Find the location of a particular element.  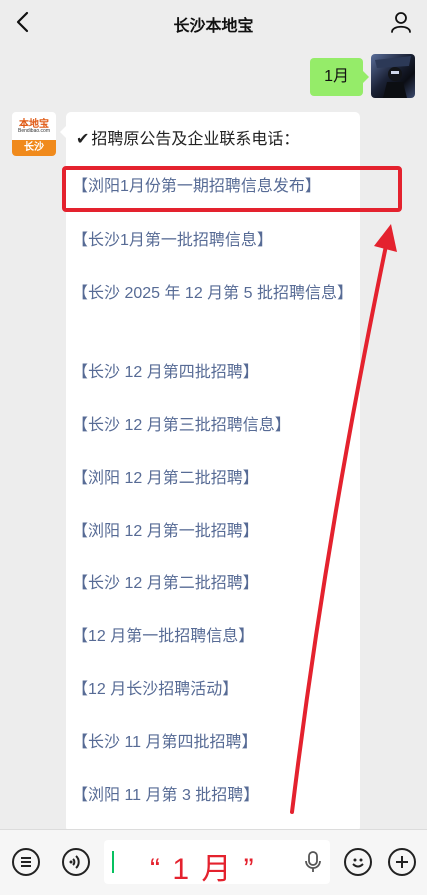

top-bar: 长沙本地宝 is located at coordinates (213, 22).